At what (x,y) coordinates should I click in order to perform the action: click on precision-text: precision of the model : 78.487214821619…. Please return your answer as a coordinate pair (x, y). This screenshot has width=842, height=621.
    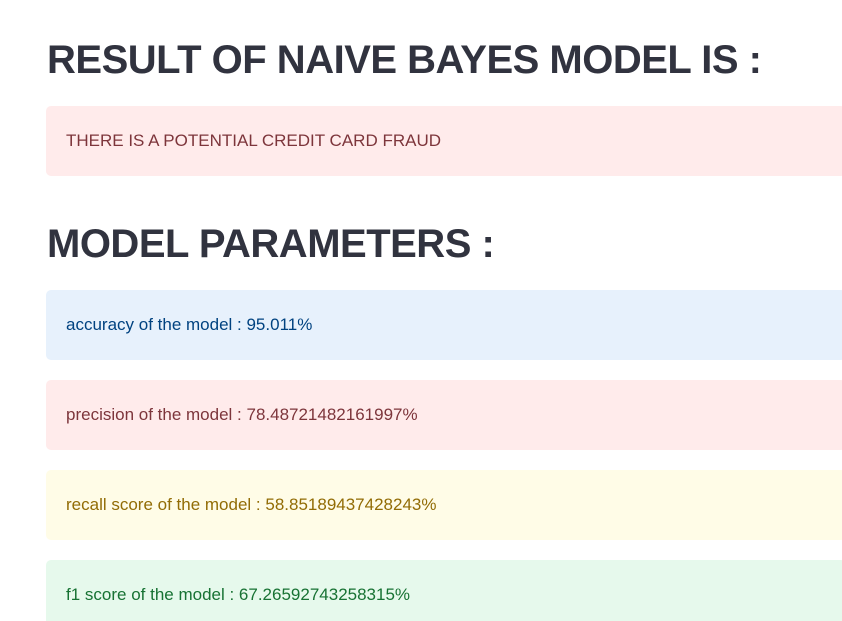
    Looking at the image, I should click on (242, 414).